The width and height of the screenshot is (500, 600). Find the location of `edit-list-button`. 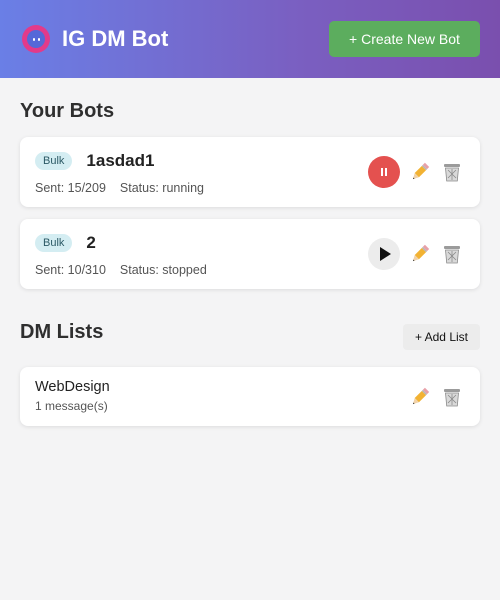

edit-list-button is located at coordinates (420, 397).